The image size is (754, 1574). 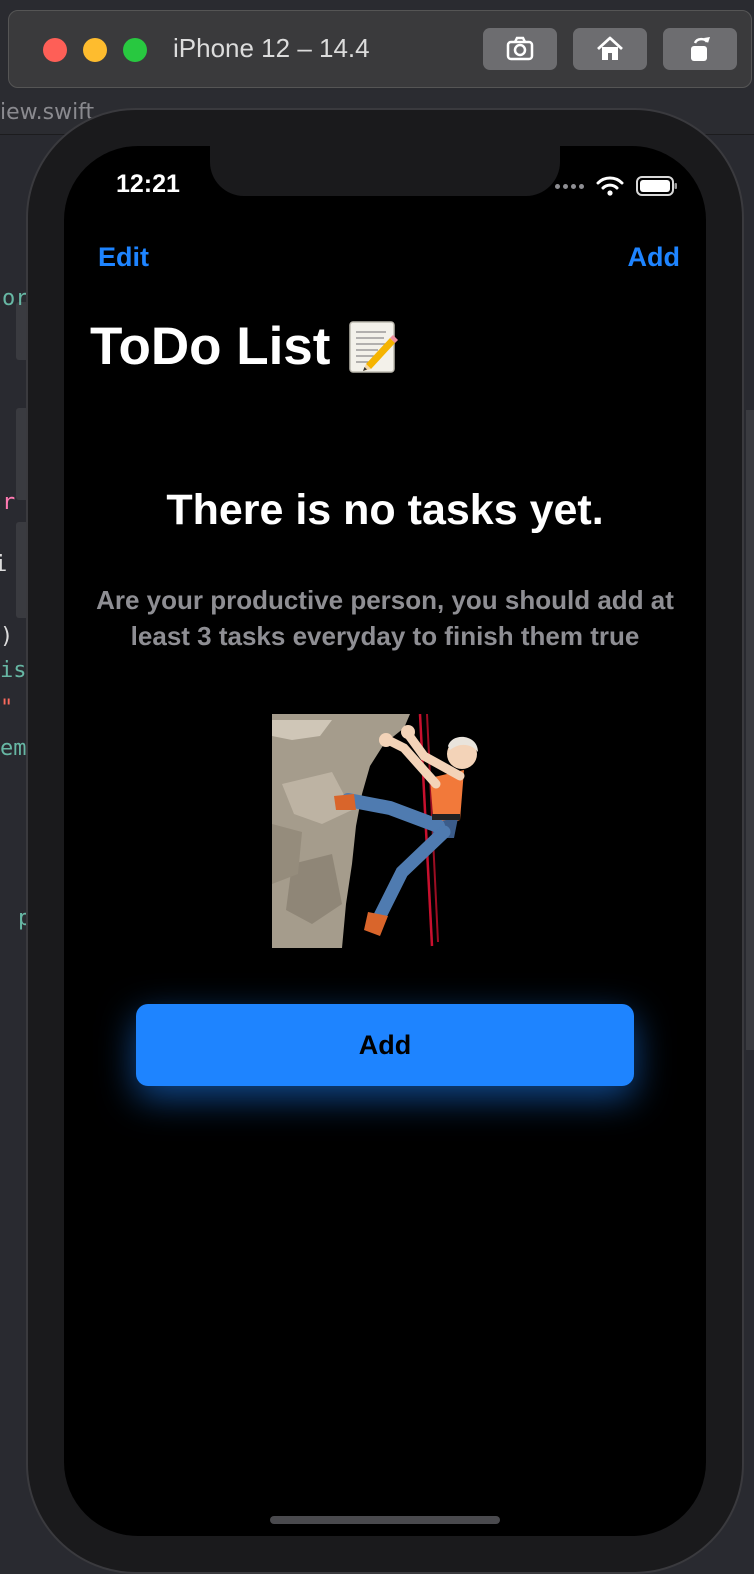 I want to click on status-indicators, so click(x=616, y=186).